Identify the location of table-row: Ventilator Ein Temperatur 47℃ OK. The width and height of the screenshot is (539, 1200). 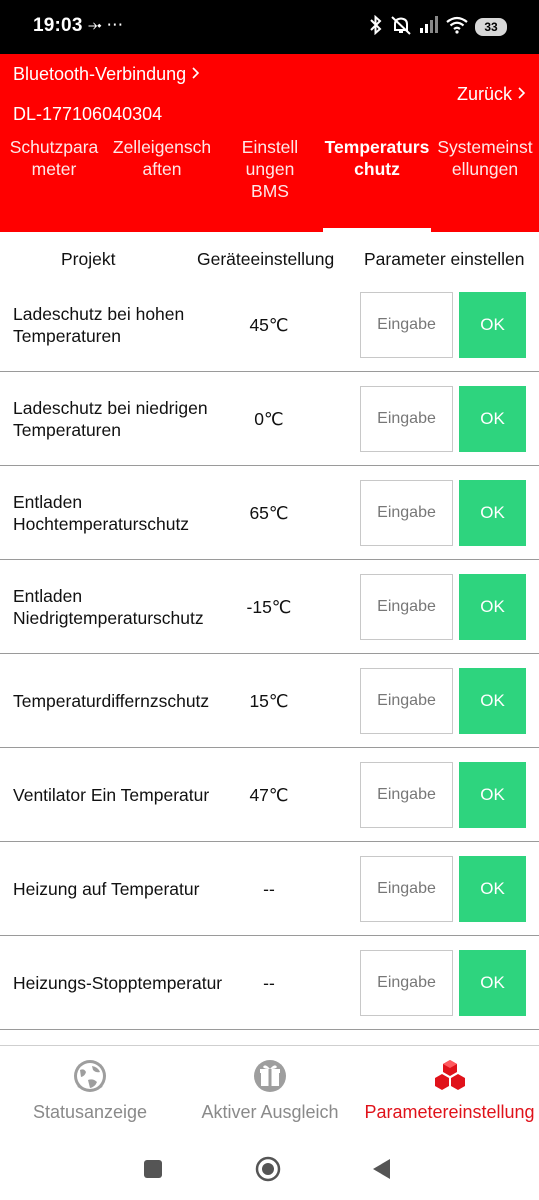
(269, 795).